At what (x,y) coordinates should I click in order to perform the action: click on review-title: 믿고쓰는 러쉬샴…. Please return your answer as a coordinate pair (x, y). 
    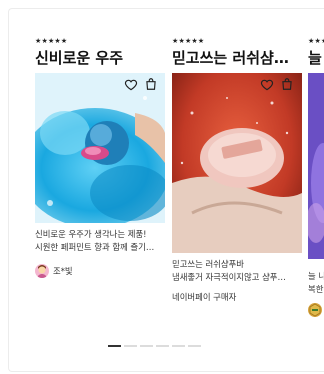
    Looking at the image, I should click on (230, 58).